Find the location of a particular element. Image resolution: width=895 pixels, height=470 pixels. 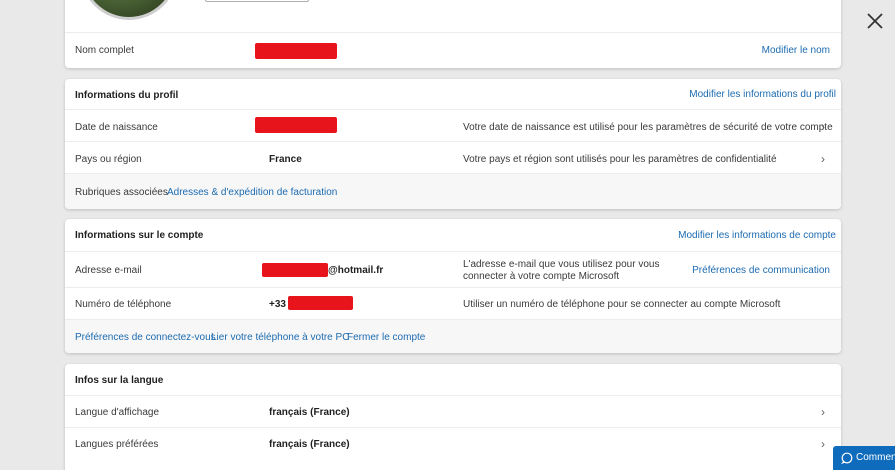

country-value: France is located at coordinates (285, 159).